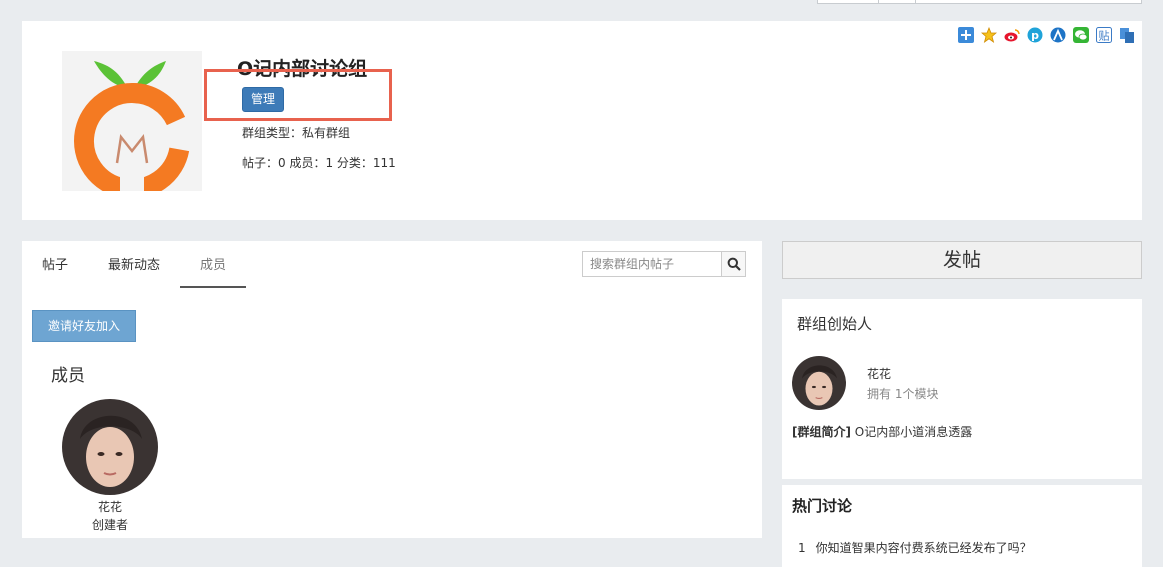 The image size is (1163, 567). I want to click on group-type-text: 群组类型：私有群组, so click(296, 133).